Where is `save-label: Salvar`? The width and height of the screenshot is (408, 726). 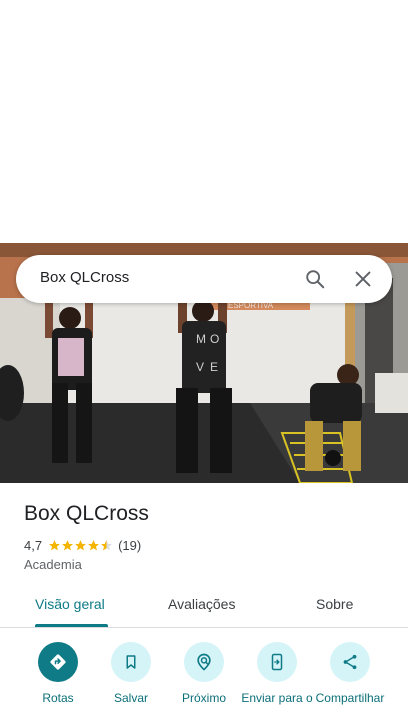
save-label: Salvar is located at coordinates (130, 698).